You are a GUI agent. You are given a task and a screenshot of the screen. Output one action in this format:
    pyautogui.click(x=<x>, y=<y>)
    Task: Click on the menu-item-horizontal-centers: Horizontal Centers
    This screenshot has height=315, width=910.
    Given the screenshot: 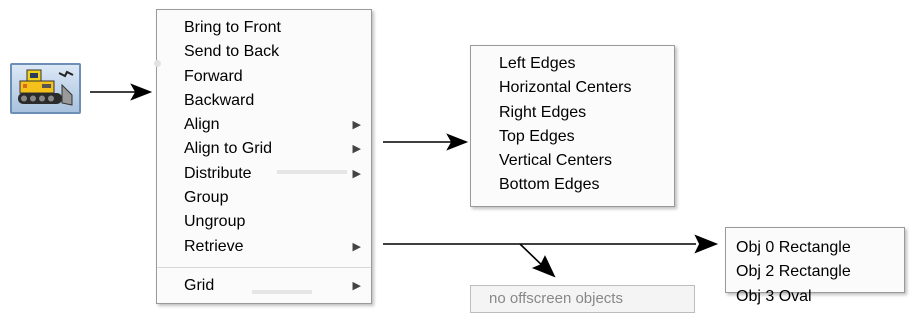 What is the action you would take?
    pyautogui.click(x=572, y=88)
    